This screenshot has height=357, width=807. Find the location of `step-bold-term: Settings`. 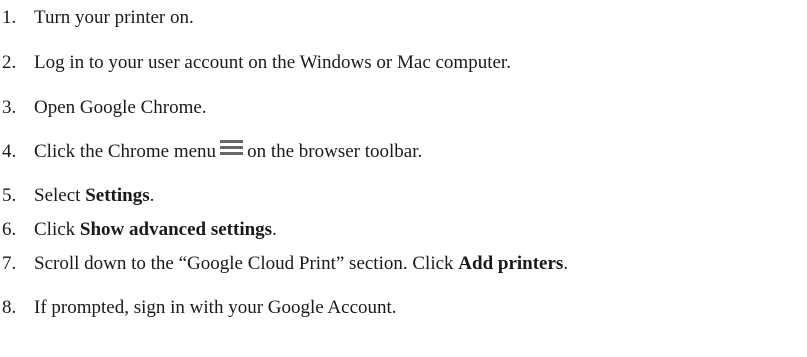

step-bold-term: Settings is located at coordinates (117, 195).